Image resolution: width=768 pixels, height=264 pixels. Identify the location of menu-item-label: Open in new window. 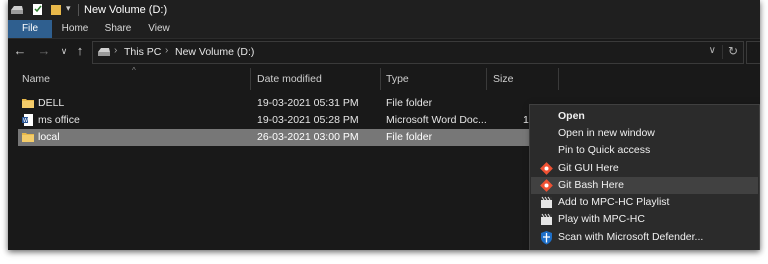
(606, 133).